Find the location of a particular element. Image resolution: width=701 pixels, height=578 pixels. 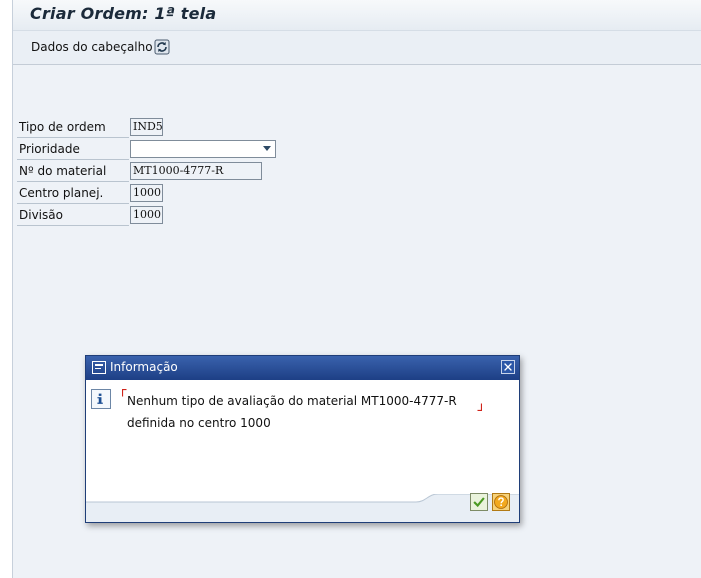

order-type-label: Tipo de ordem is located at coordinates (73, 128).